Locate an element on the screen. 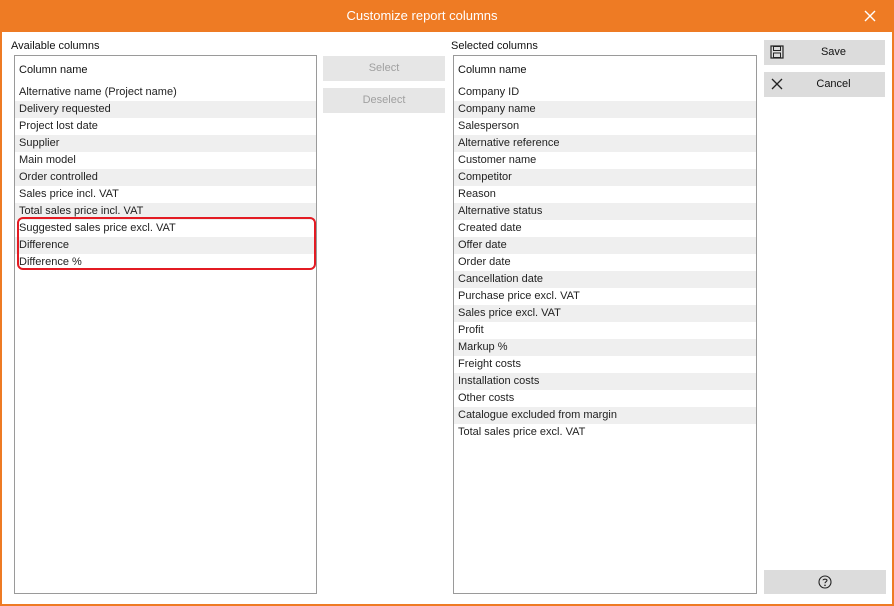 The height and width of the screenshot is (606, 894). available-list-item: Suggested sales price excl. VAT is located at coordinates (165, 228).